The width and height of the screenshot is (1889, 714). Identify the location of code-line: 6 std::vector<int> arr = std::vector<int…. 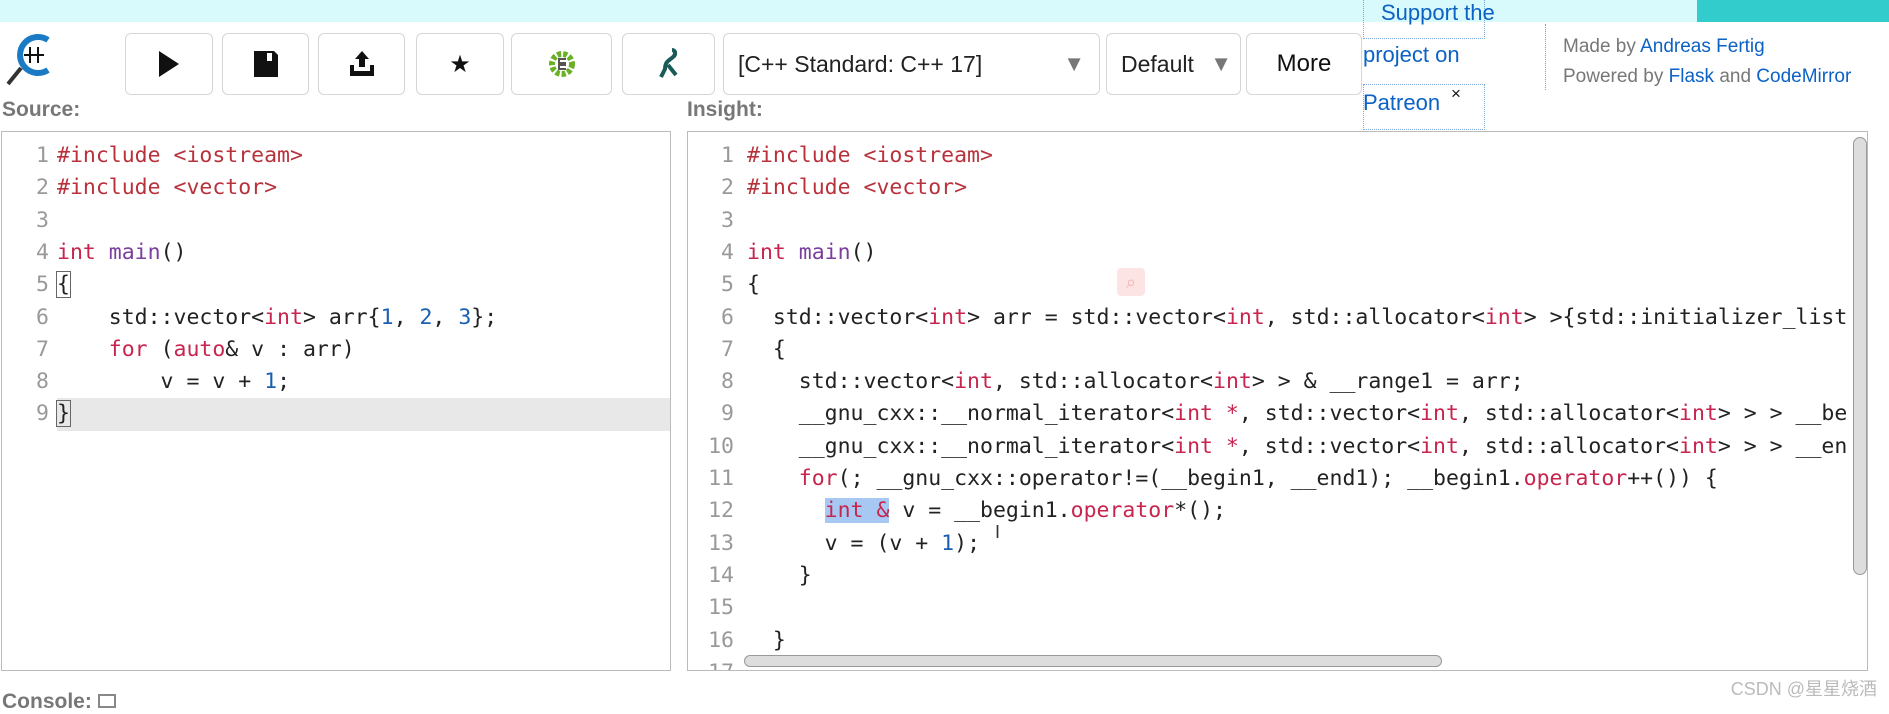
(1277, 318).